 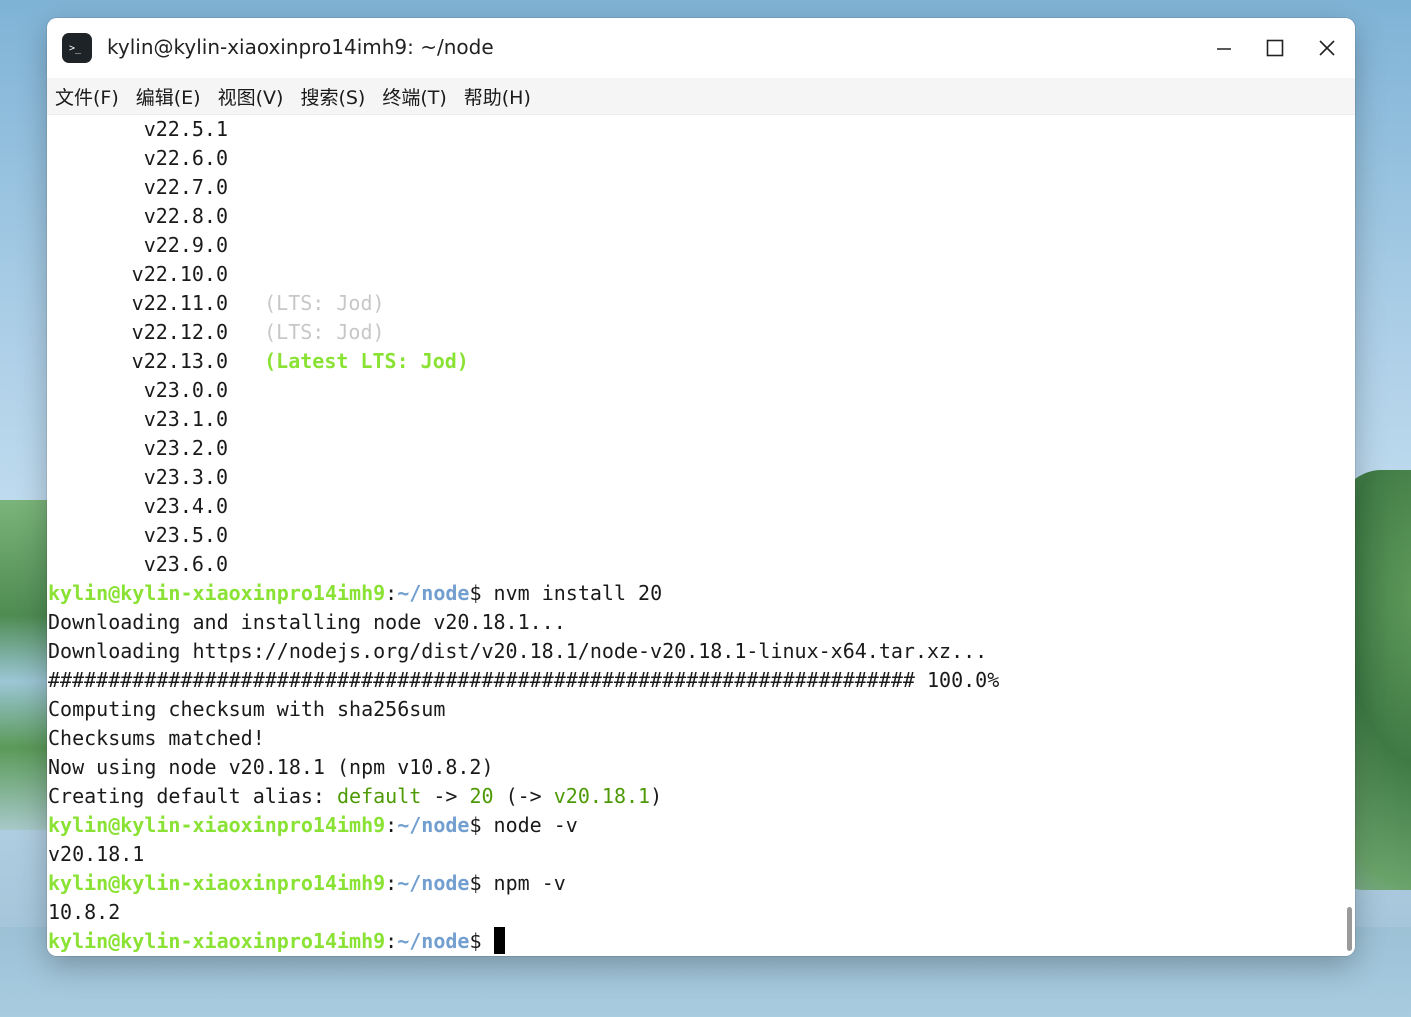 What do you see at coordinates (332, 96) in the screenshot?
I see `menu-search: 搜索(S)` at bounding box center [332, 96].